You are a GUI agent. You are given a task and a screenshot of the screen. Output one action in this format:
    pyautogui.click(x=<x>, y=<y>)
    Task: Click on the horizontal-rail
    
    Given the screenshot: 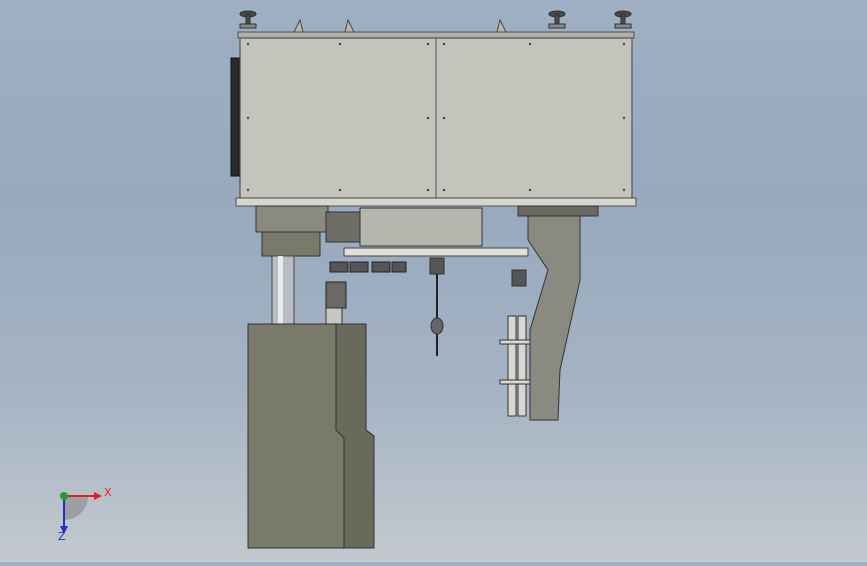 What is the action you would take?
    pyautogui.click(x=436, y=252)
    